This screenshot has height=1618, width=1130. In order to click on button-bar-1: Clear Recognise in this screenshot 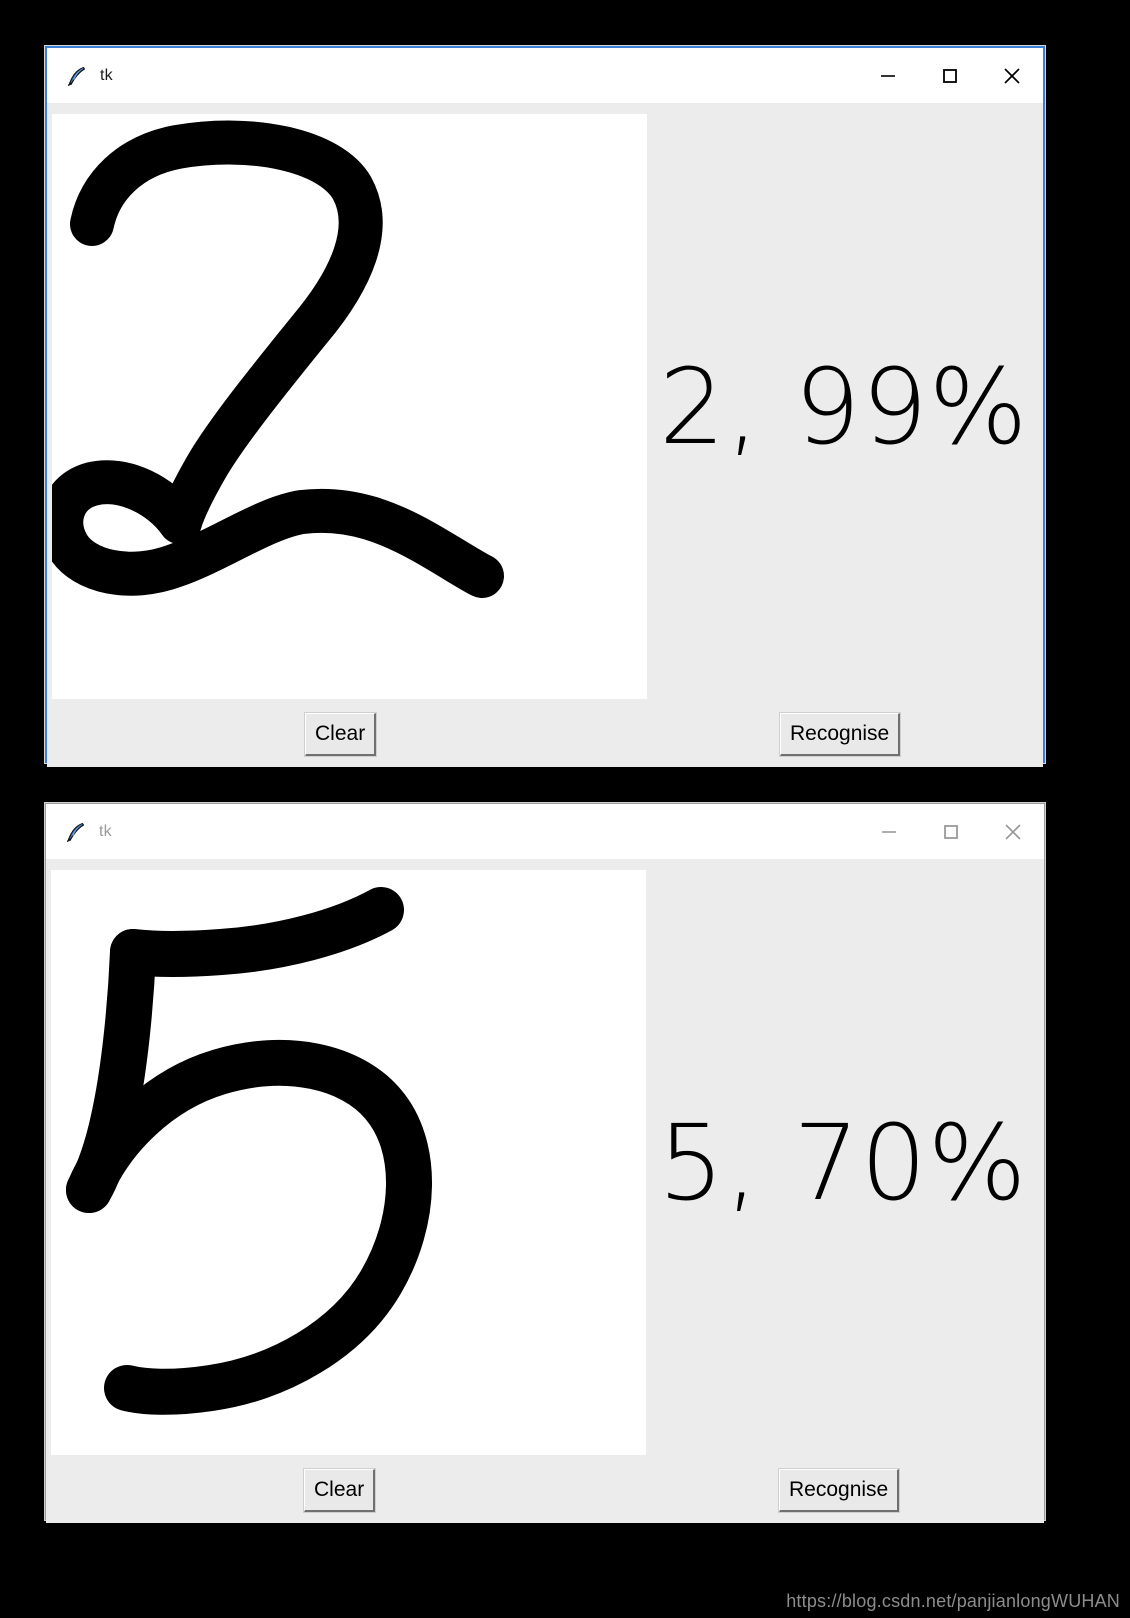, I will do `click(545, 733)`.